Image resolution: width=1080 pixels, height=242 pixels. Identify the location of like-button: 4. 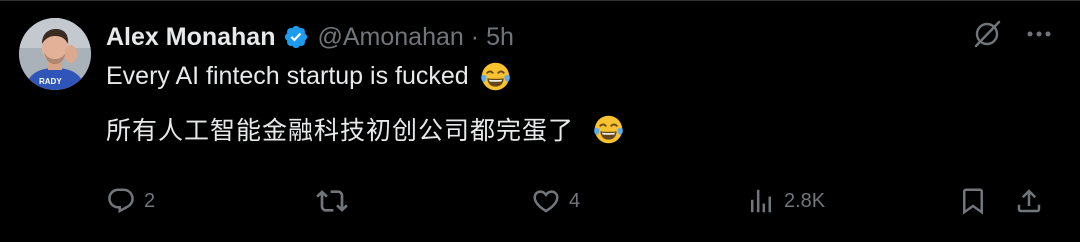
(555, 201).